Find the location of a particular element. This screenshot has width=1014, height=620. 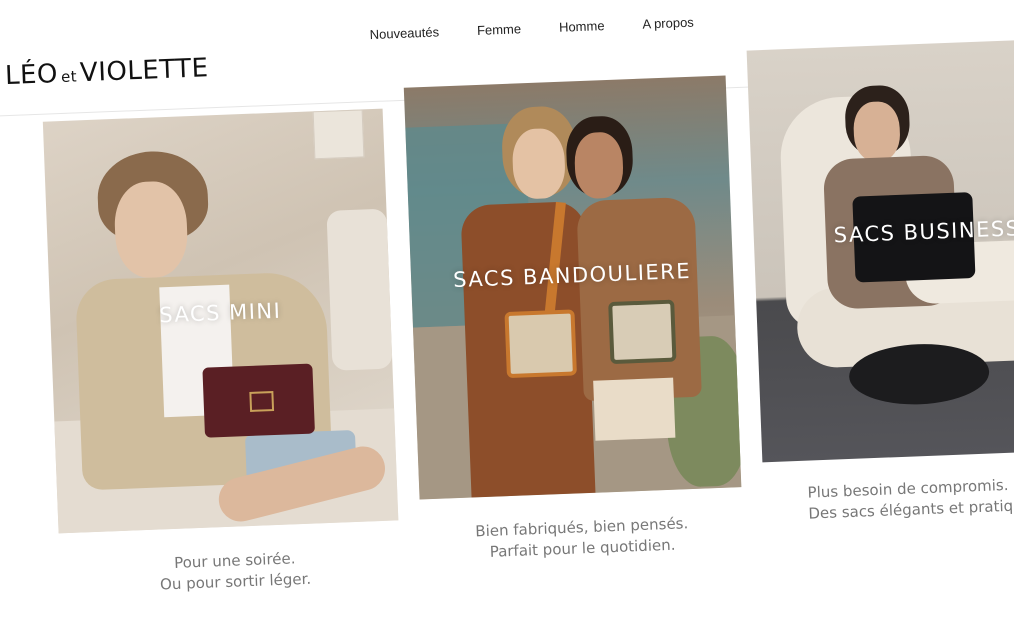

main-nav: Nouveautés Femme Homme A propos is located at coordinates (531, 28).